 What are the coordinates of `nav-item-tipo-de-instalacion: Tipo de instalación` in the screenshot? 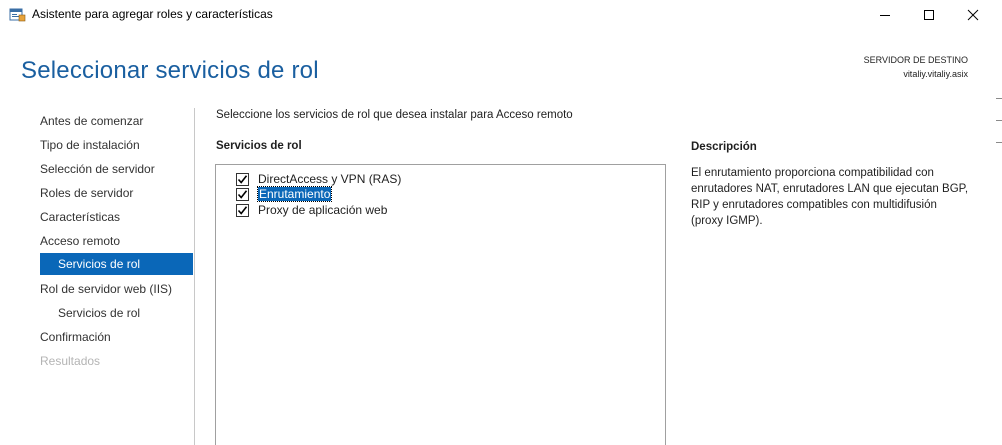 It's located at (90, 145).